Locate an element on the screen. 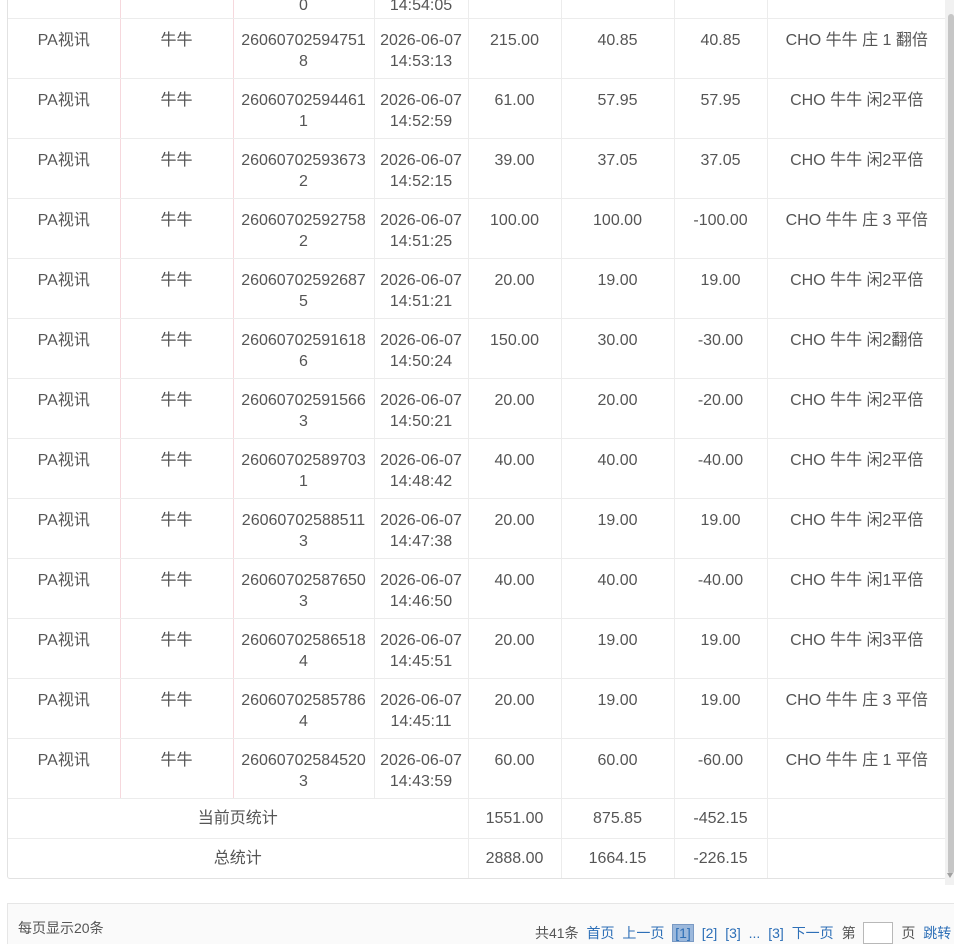  valid-amount: 40.00 is located at coordinates (617, 580).